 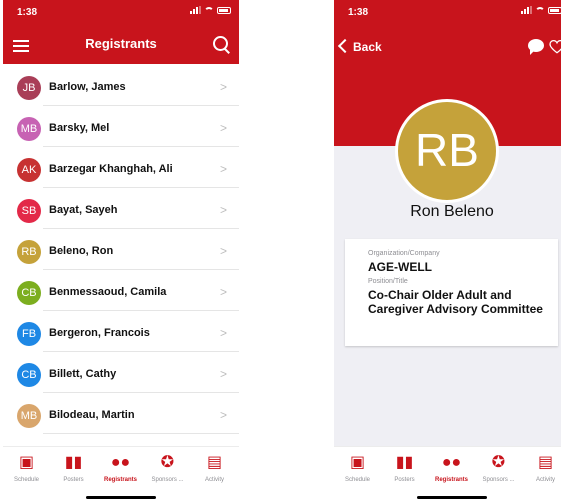 I want to click on list-item: CB Billett, Cathy >, so click(x=121, y=375).